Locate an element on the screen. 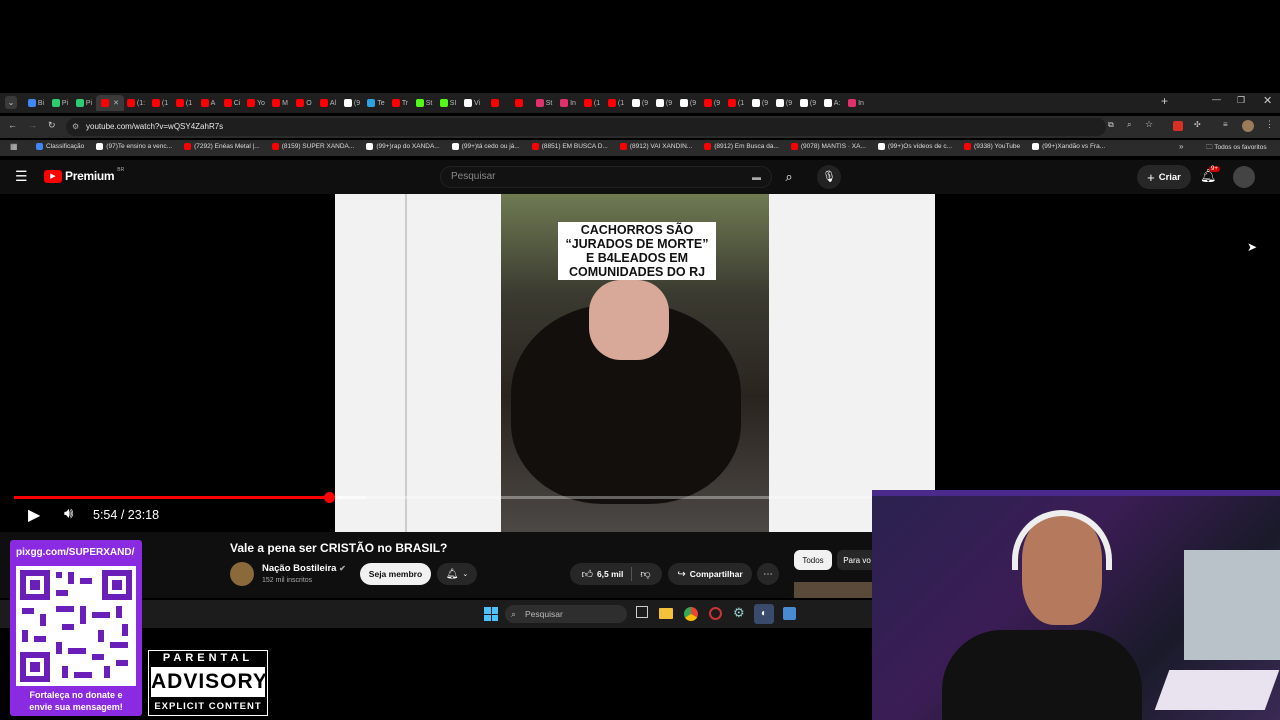 The image size is (1280, 720). create-button: + Criar is located at coordinates (1164, 177).